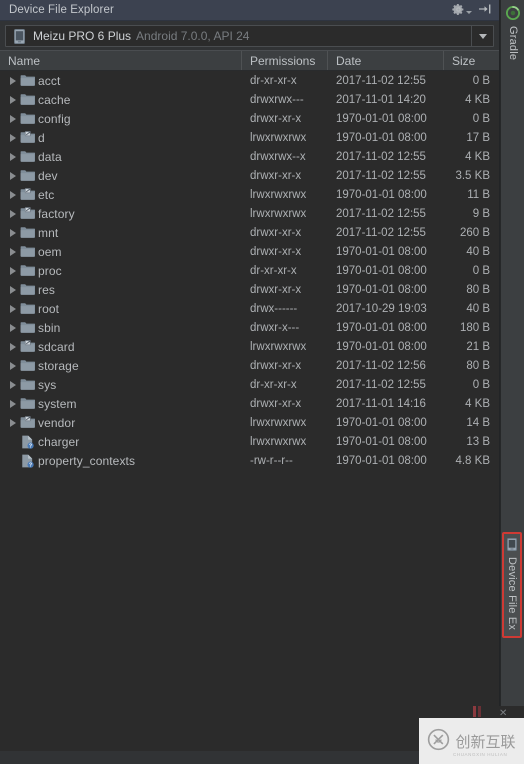 Image resolution: width=524 pixels, height=764 pixels. What do you see at coordinates (249, 175) in the screenshot?
I see `table-row: dev drwxr-xr-x 2017-11-02 12:55 3.5 KB` at bounding box center [249, 175].